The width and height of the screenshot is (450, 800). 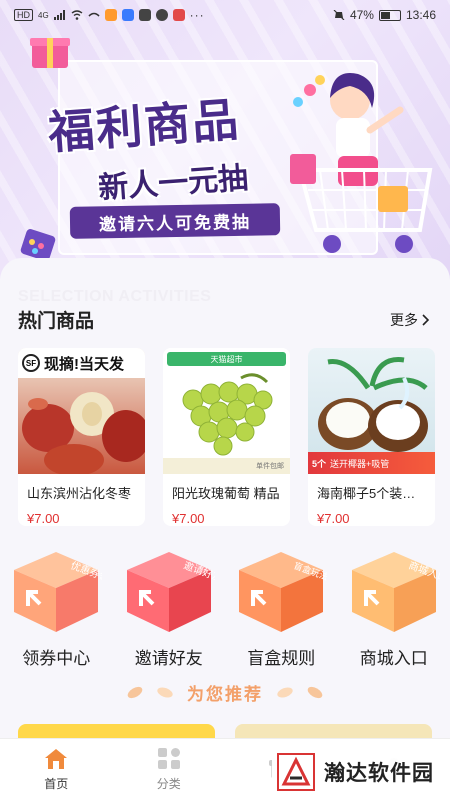 What do you see at coordinates (360, 463) in the screenshot?
I see `product-image-text: 送开椰器+吸管` at bounding box center [360, 463].